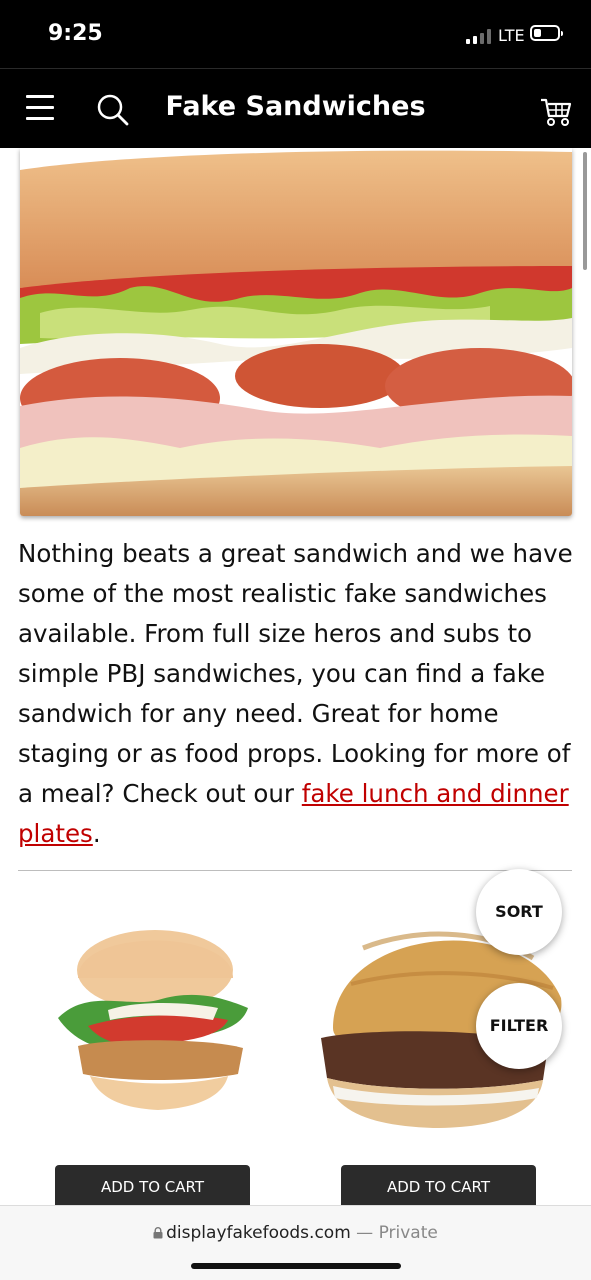  I want to click on site-header: Fake Sandwiches, so click(295, 108).